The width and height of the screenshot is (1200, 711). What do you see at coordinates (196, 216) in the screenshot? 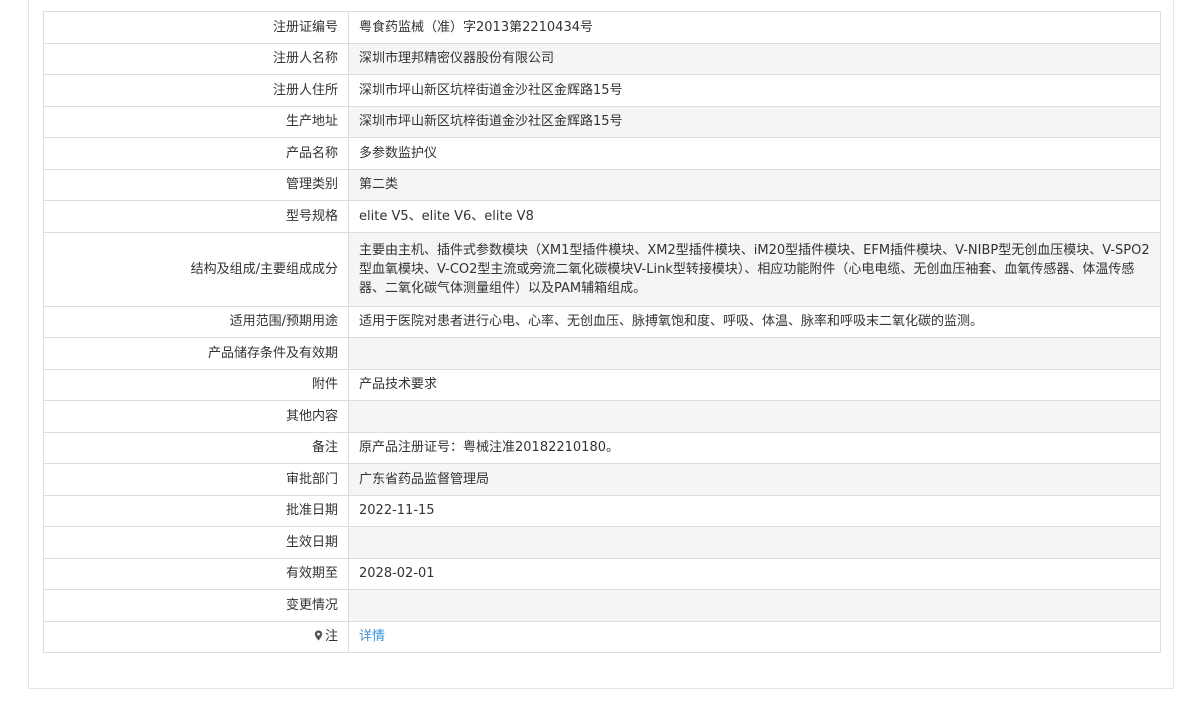
I see `row-label-model-spec: 型号规格` at bounding box center [196, 216].